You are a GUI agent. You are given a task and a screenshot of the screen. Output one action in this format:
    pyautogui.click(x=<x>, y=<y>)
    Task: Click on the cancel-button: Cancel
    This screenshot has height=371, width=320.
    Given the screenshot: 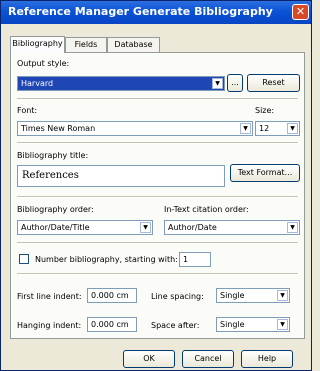 What is the action you would take?
    pyautogui.click(x=208, y=359)
    